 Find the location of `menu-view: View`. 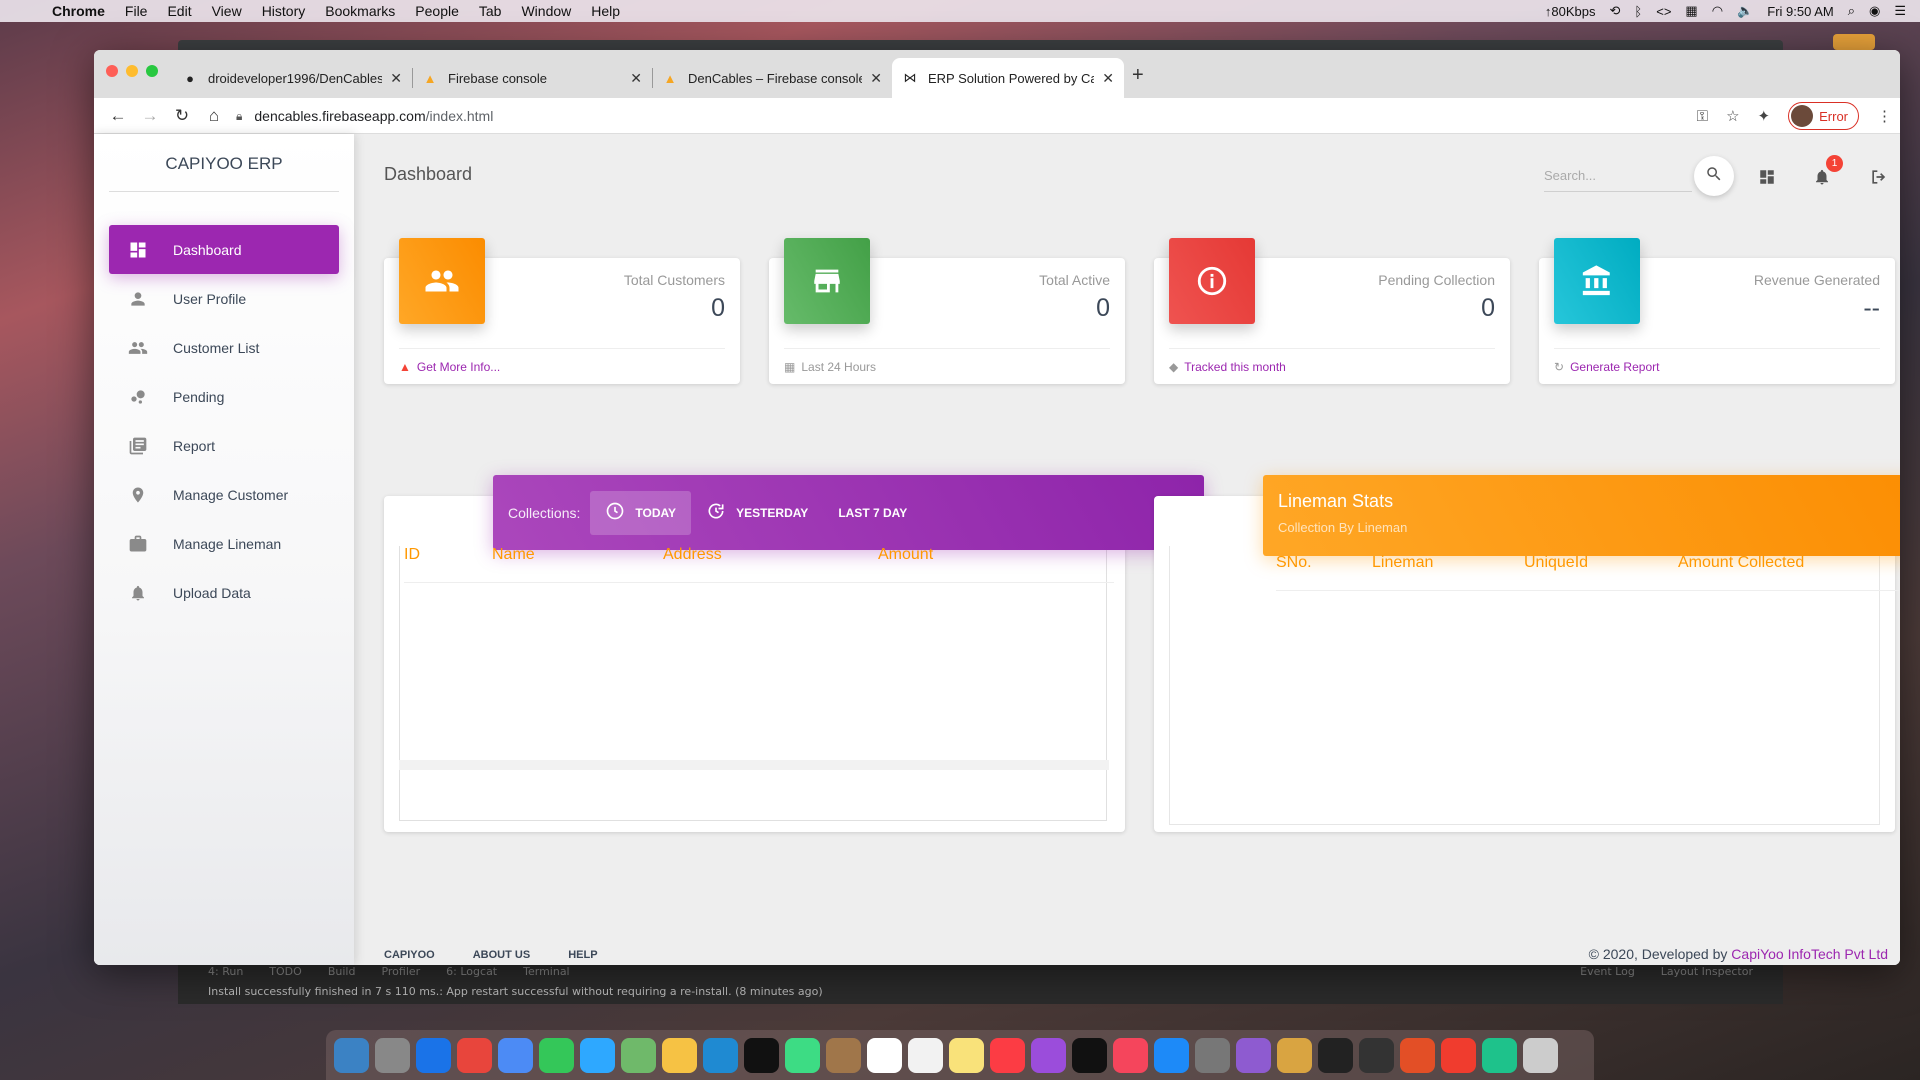

menu-view: View is located at coordinates (227, 11).